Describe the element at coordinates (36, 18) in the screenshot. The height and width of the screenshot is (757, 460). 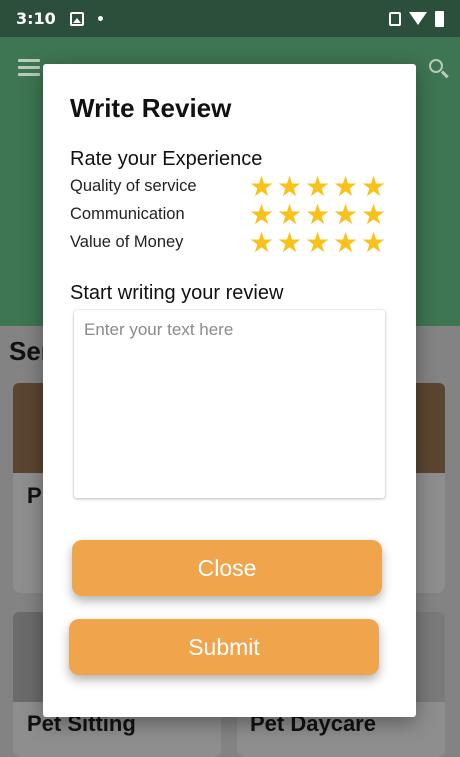
I see `status-time: 3:10` at that location.